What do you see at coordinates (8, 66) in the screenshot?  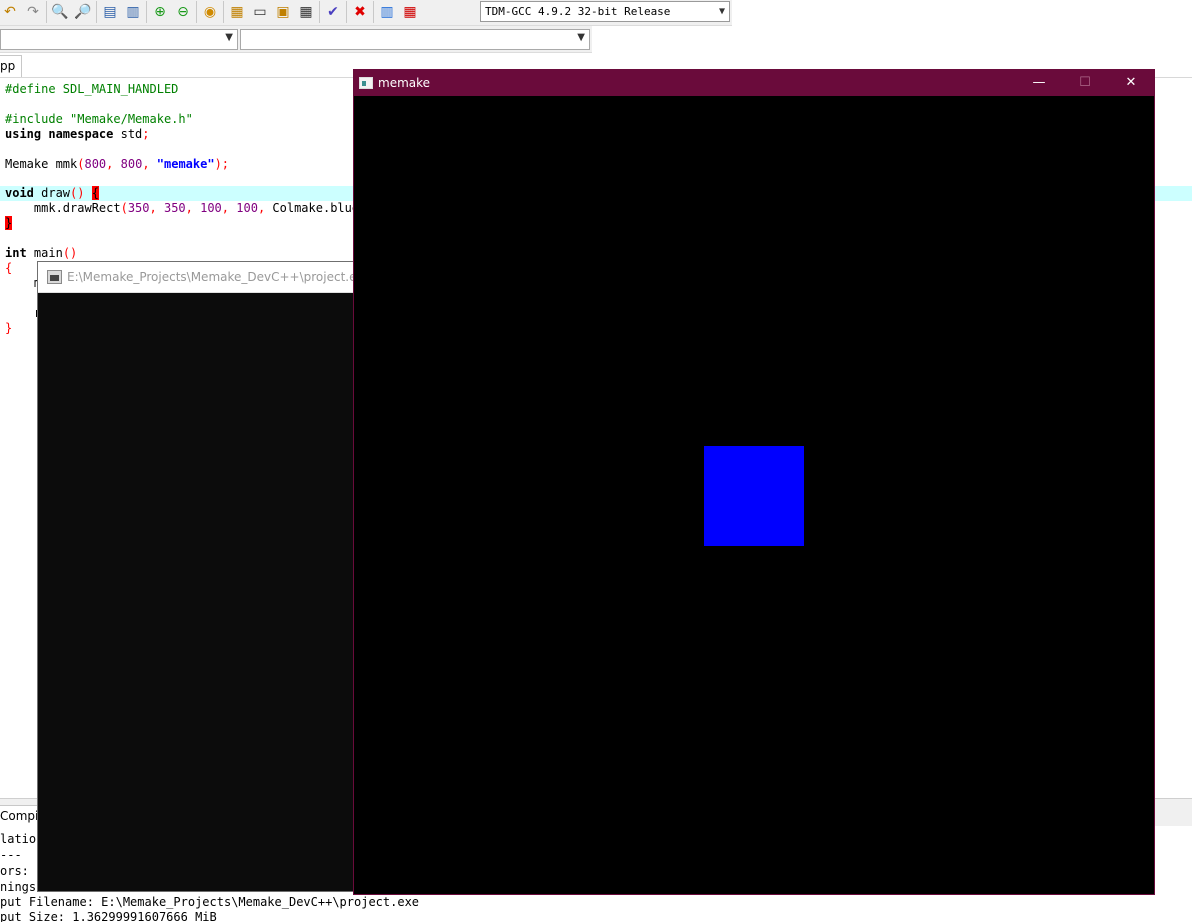 I see `file-tab-label: pp` at bounding box center [8, 66].